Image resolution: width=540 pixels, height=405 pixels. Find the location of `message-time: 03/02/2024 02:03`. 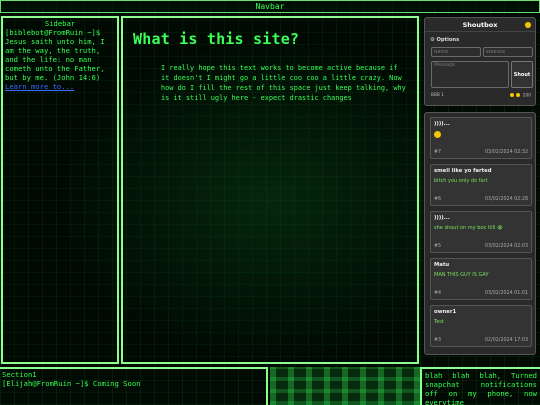

message-time: 03/02/2024 02:03 is located at coordinates (506, 246).